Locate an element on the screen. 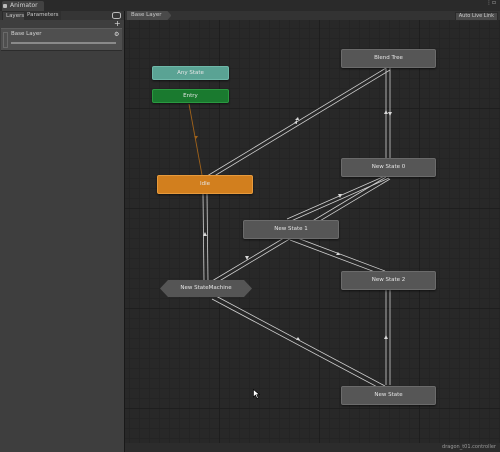 The image size is (500, 452). state-new-state-0: New State 0 is located at coordinates (388, 167).